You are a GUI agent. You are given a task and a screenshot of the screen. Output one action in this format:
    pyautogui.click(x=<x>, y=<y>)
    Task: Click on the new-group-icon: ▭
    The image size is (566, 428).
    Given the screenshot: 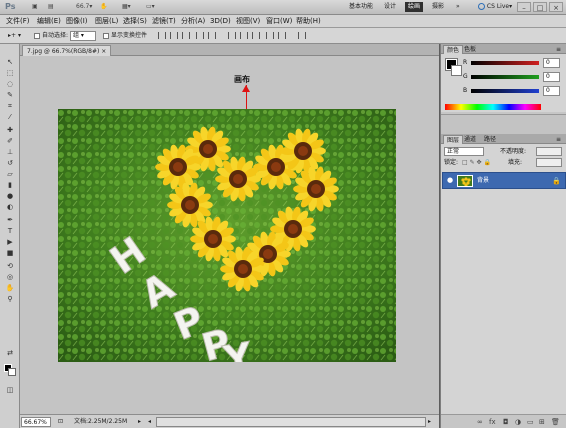 What is the action you would take?
    pyautogui.click(x=530, y=422)
    